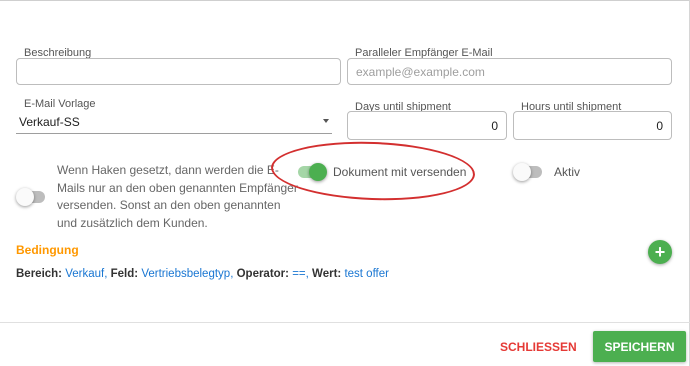 The width and height of the screenshot is (690, 366). Describe the element at coordinates (86, 274) in the screenshot. I see `condition-area-value: Verkauf,` at that location.